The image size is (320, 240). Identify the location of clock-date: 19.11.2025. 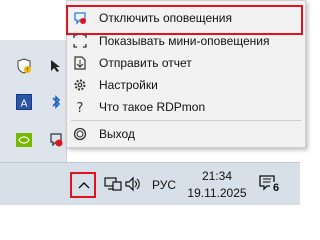
(217, 193).